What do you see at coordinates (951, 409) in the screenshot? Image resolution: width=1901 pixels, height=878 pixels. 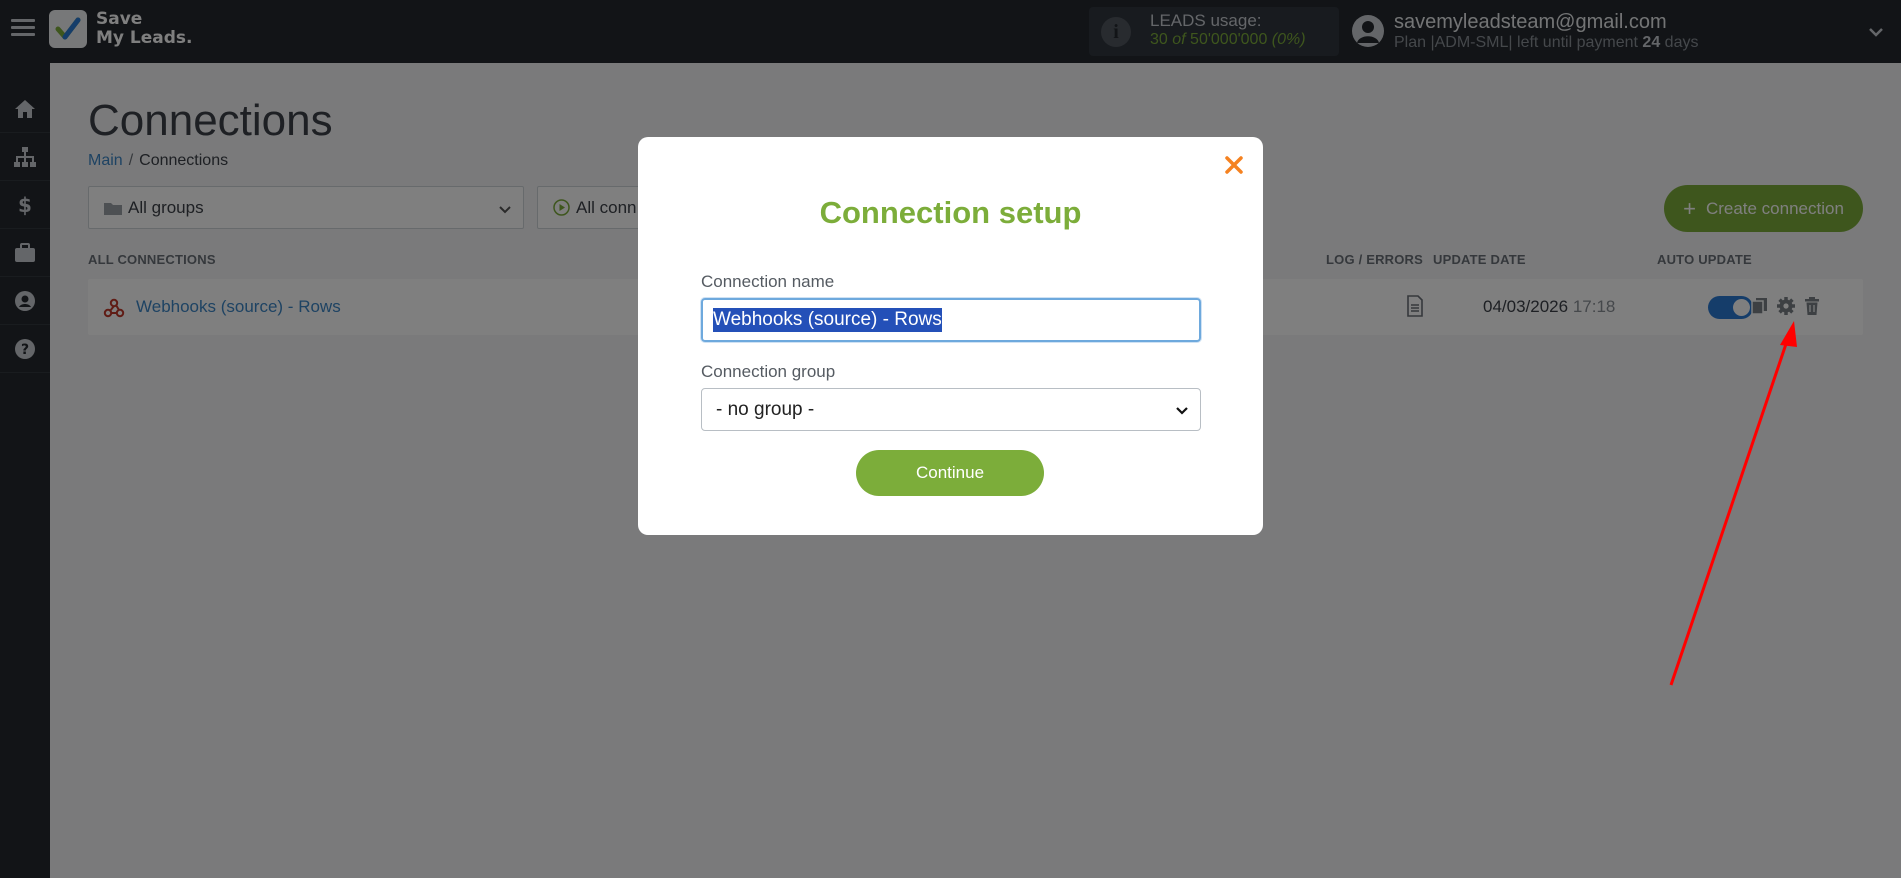 I see `connection-group-select: - no group -` at bounding box center [951, 409].